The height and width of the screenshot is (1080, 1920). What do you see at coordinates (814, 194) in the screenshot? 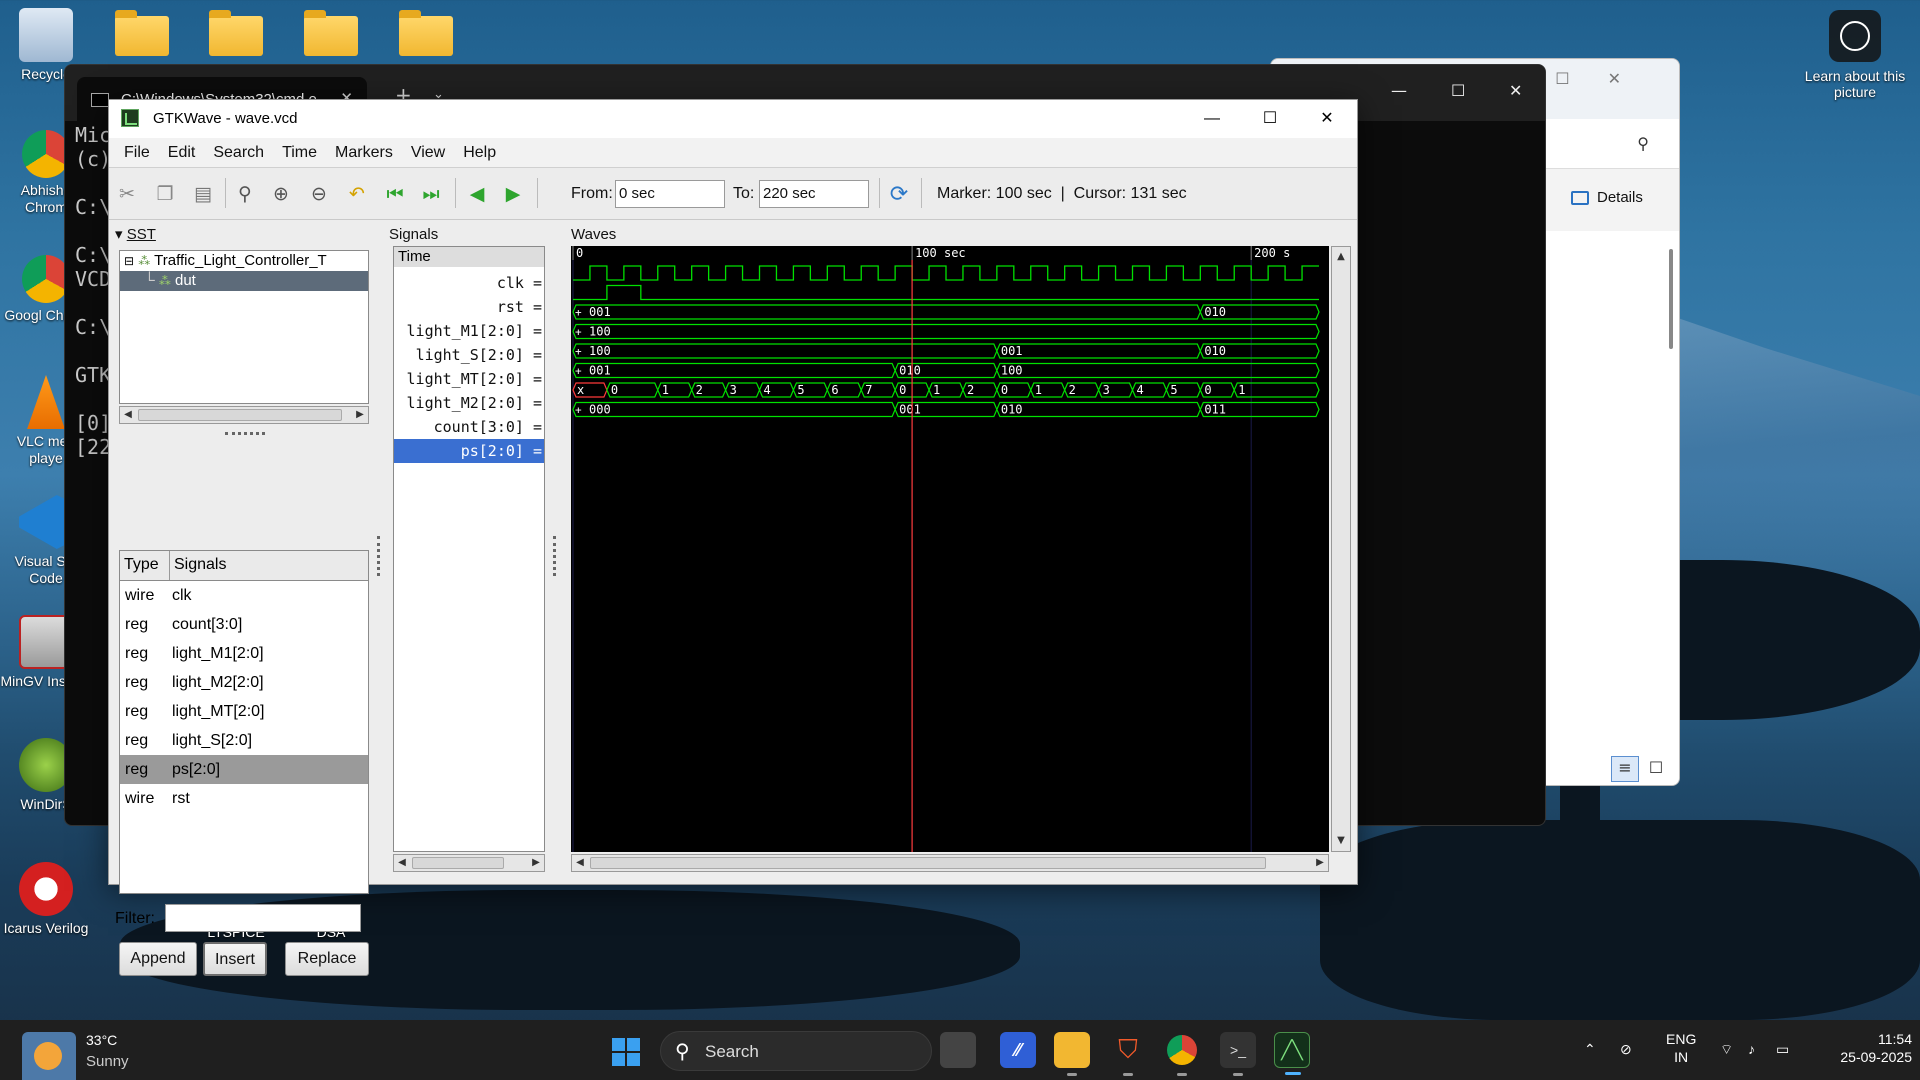
I see `to-time-input: 220 sec` at bounding box center [814, 194].